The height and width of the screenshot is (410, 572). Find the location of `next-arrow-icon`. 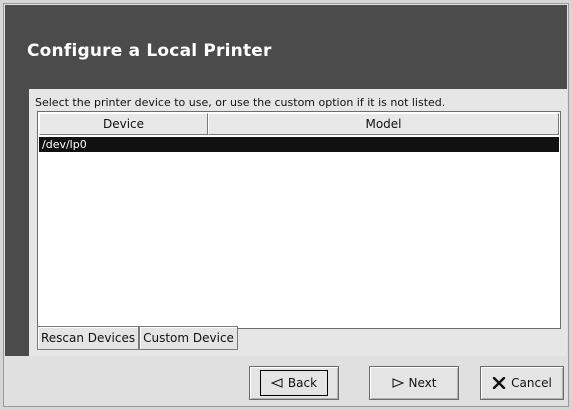

next-arrow-icon is located at coordinates (398, 383).